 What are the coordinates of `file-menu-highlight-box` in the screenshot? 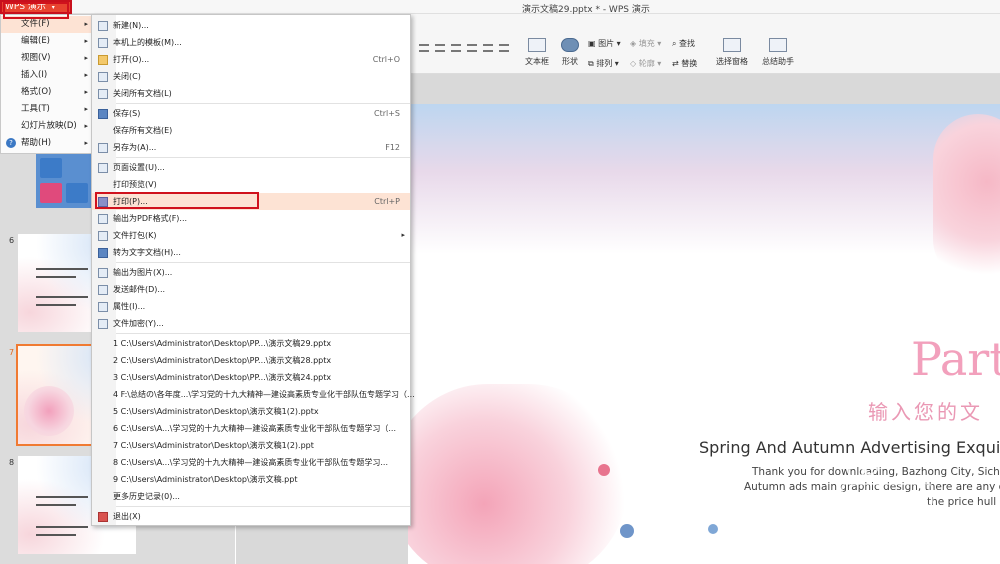 It's located at (36, 10).